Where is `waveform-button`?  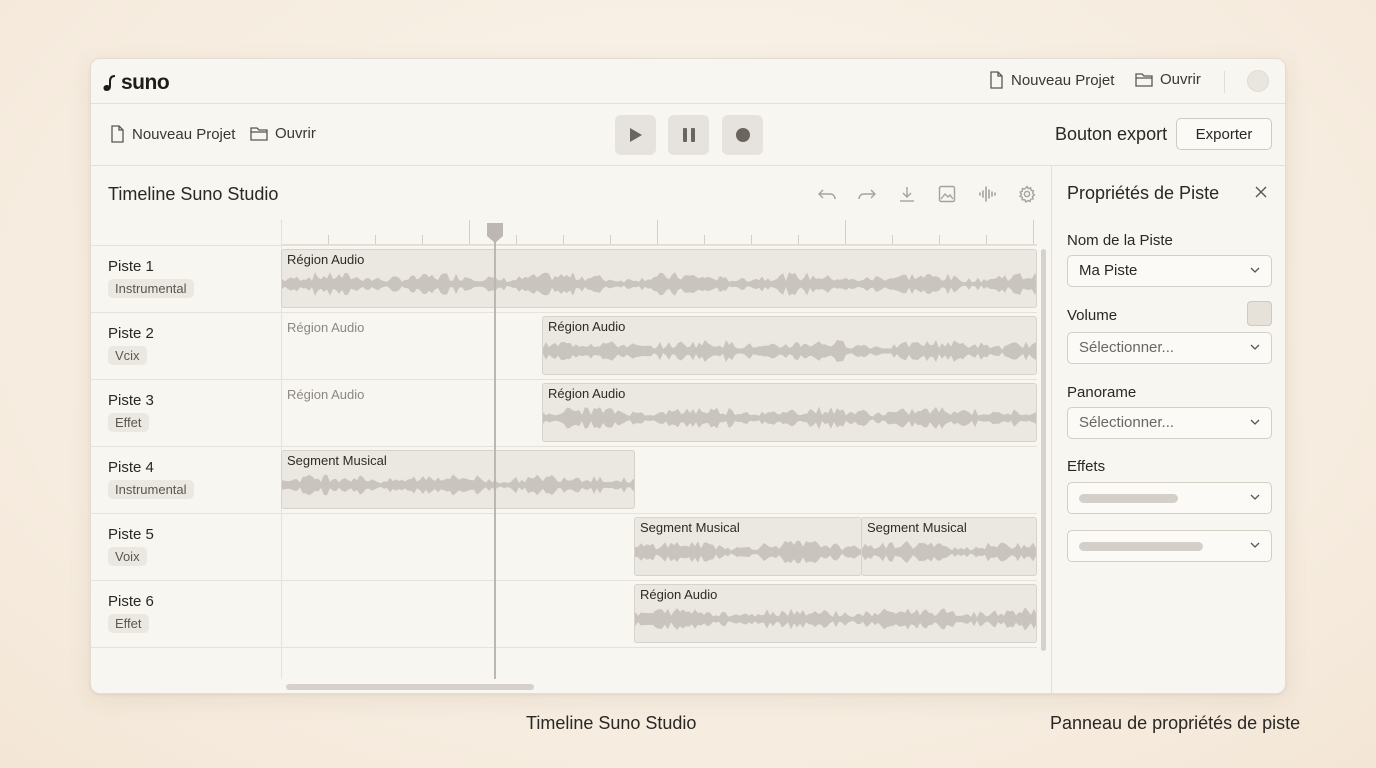
waveform-button is located at coordinates (987, 194).